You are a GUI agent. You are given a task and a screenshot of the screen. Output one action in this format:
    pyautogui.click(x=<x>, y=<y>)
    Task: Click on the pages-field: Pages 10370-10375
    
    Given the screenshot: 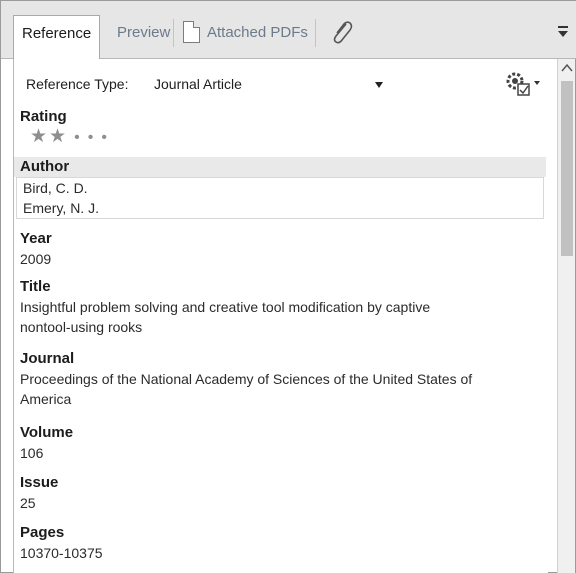 What is the action you would take?
    pyautogui.click(x=280, y=543)
    